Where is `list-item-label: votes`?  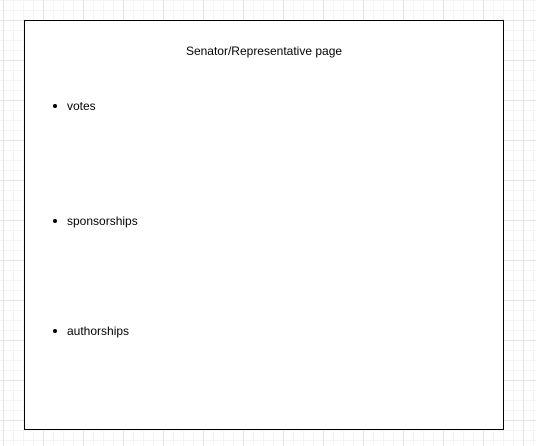 list-item-label: votes is located at coordinates (81, 106).